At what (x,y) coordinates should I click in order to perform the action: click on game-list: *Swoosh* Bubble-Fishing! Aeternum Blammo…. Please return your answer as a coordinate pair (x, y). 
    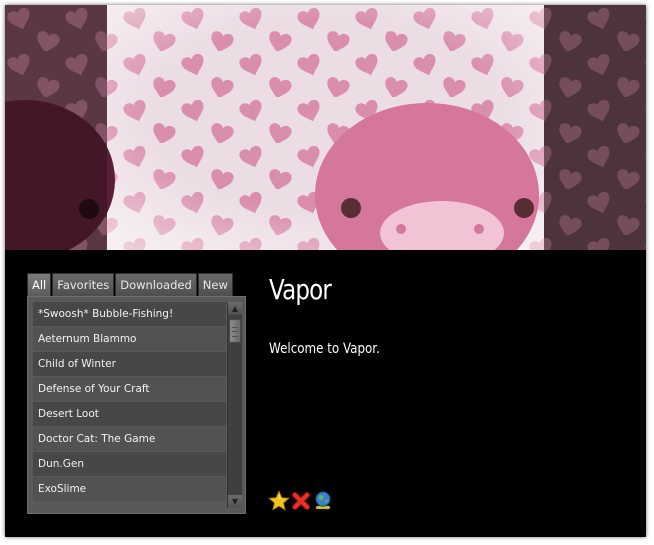
    Looking at the image, I should click on (129, 405).